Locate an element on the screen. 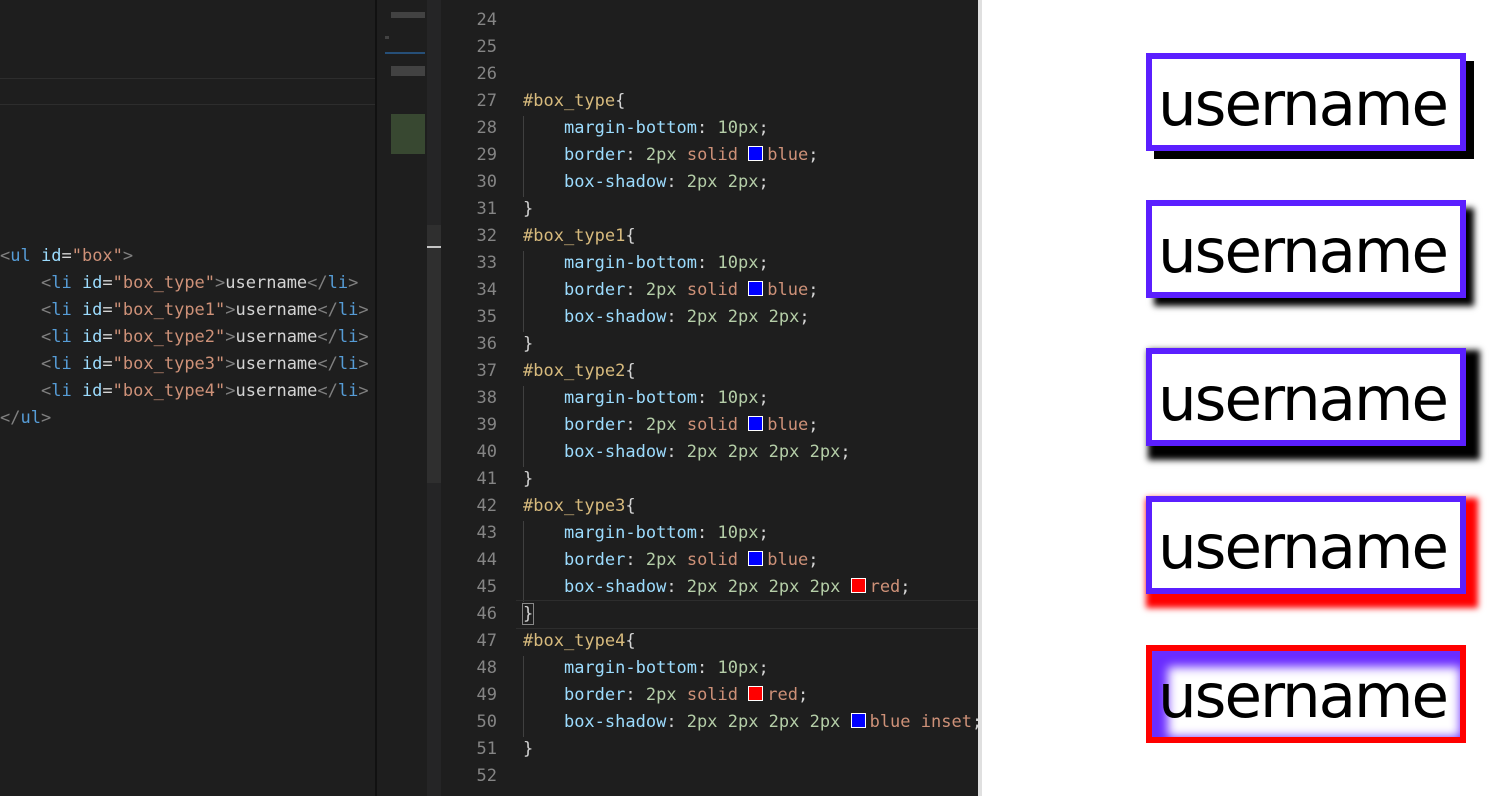 The image size is (1491, 796). css-code-line: 47 #box_type4{ is located at coordinates (709, 641).